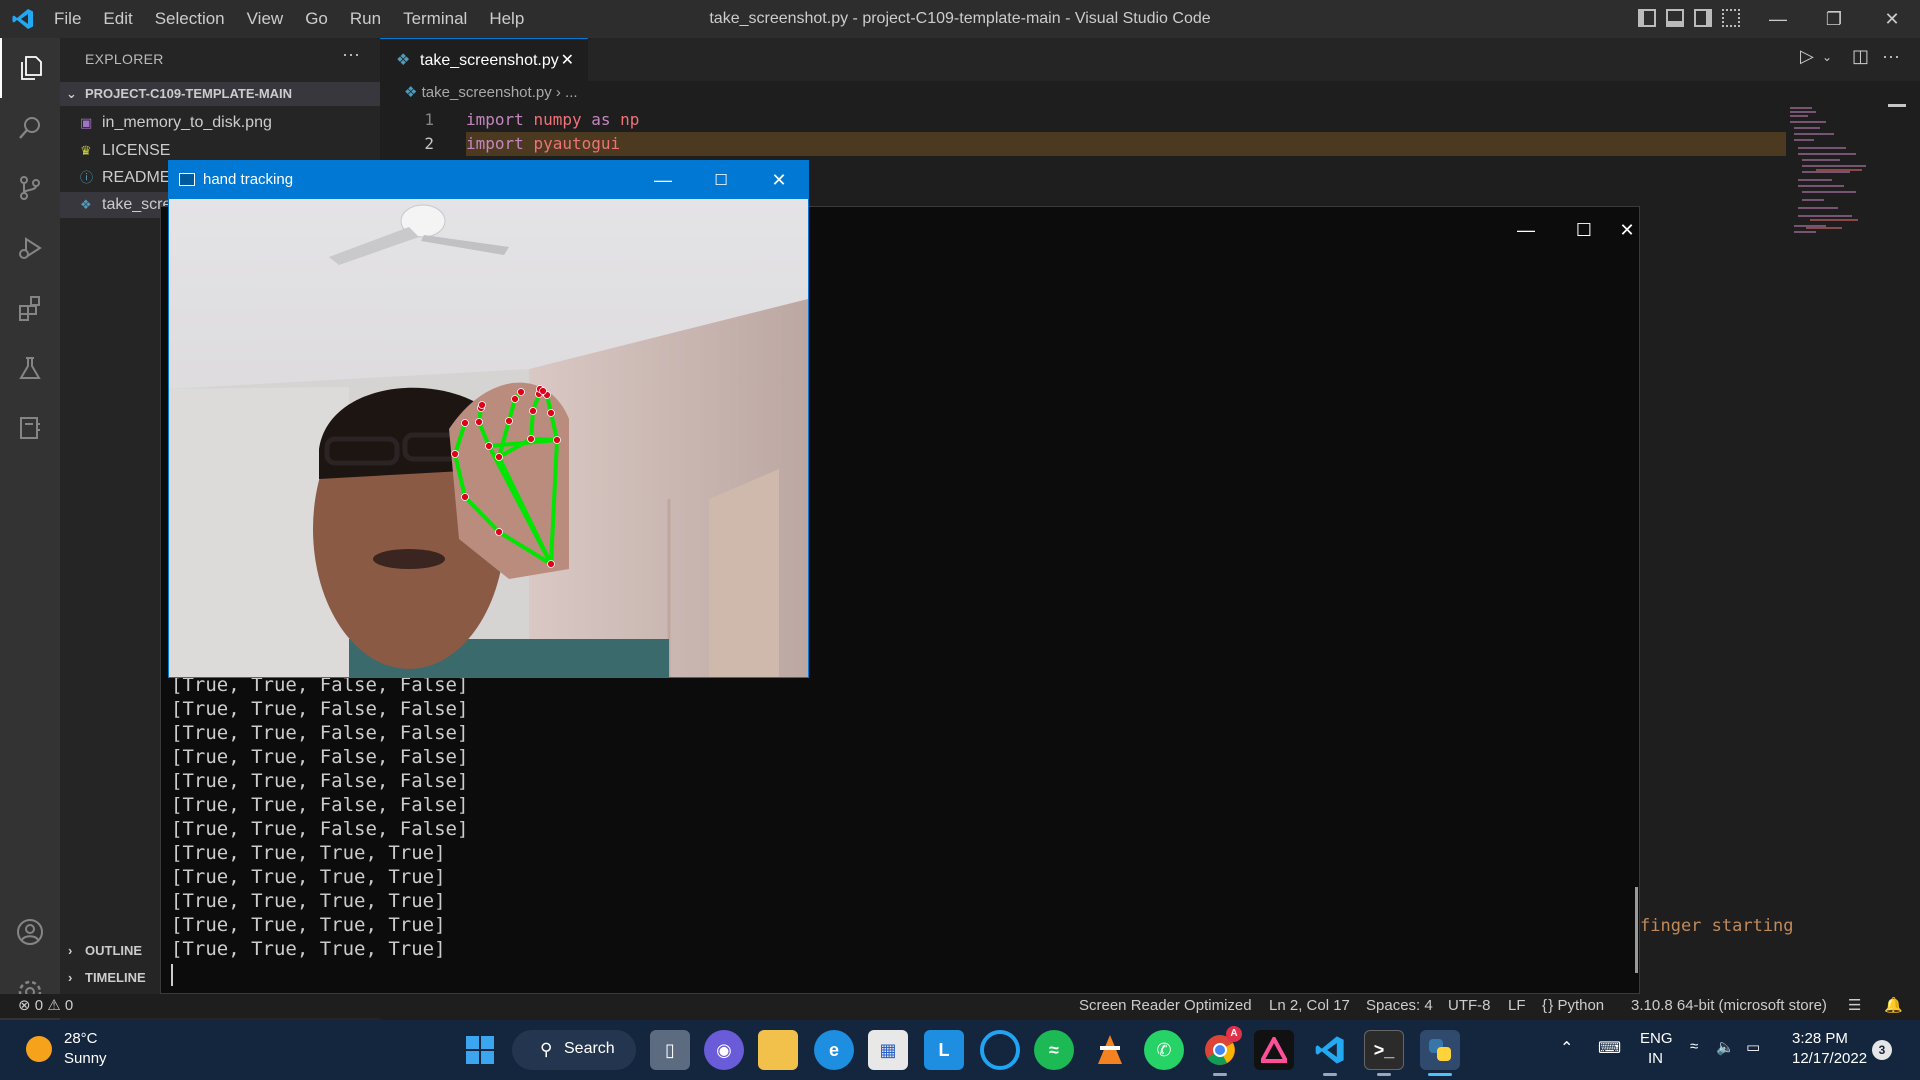 The height and width of the screenshot is (1080, 1920). I want to click on microsoft-store-icon: ▦, so click(888, 1050).